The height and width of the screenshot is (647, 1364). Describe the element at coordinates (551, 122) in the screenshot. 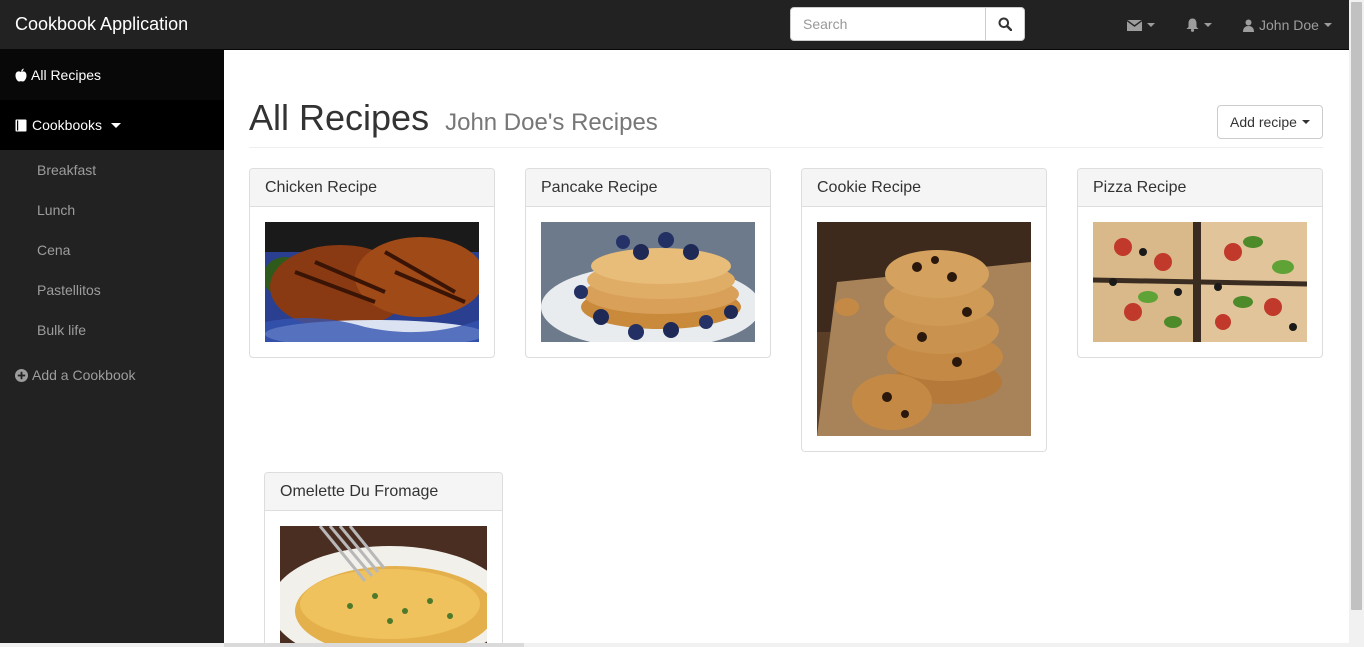

I see `page-subtitle: John Doe's Recipes` at that location.